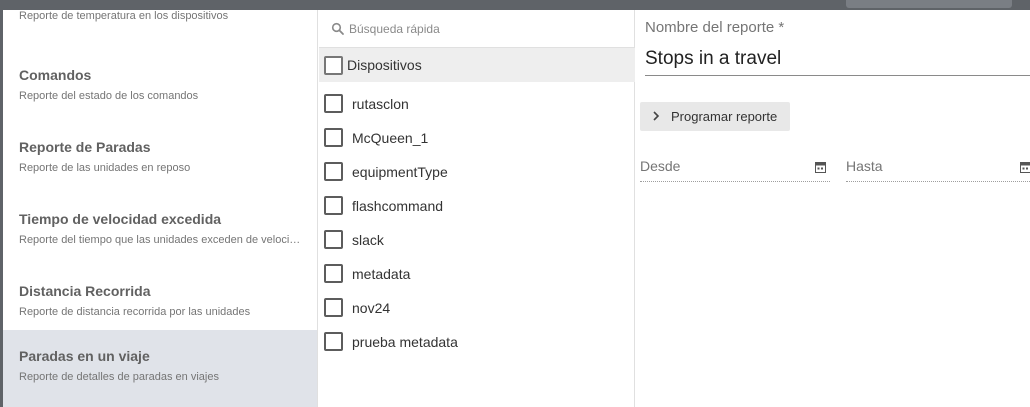 The width and height of the screenshot is (1030, 407). I want to click on device-group-row: Dispositivos, so click(477, 65).